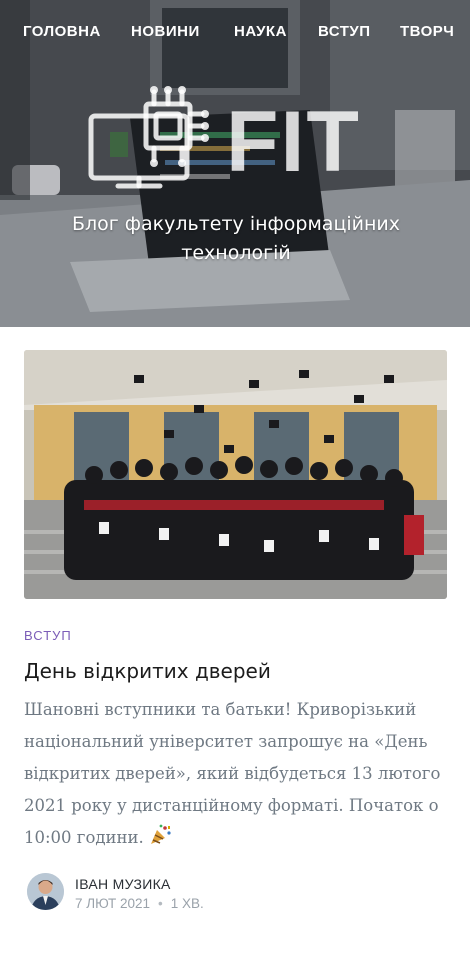  I want to click on author-name: ІВАН МУЗИКА, so click(123, 884).